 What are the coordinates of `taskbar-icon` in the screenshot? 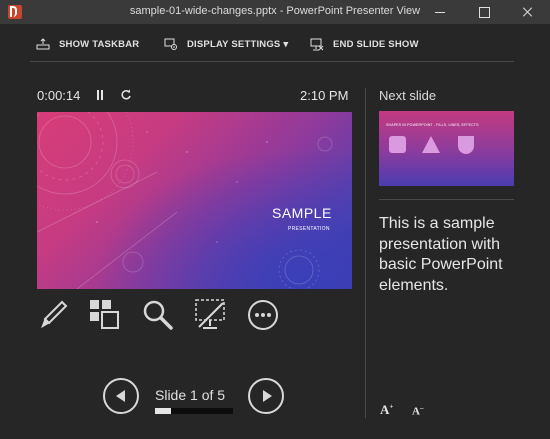 It's located at (43, 44).